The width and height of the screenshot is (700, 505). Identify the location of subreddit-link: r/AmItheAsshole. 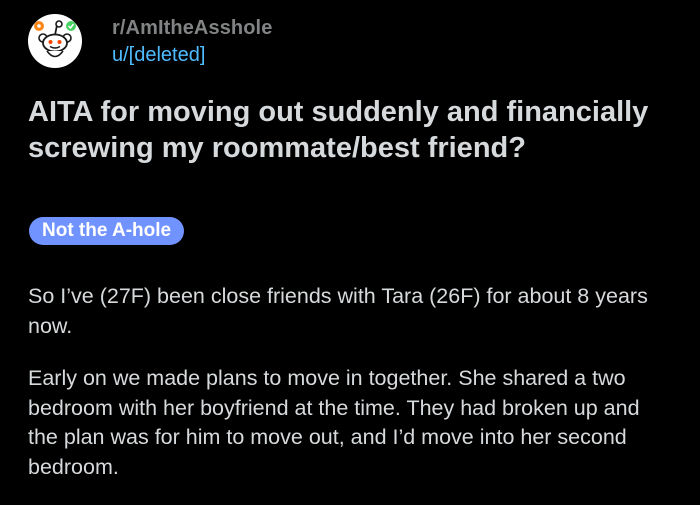
(192, 28).